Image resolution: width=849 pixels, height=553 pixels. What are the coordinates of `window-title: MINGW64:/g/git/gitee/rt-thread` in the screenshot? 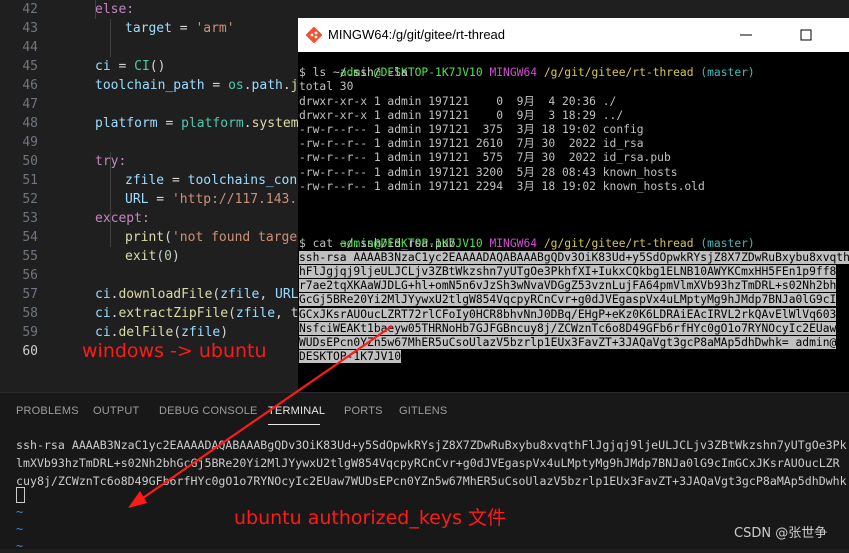 It's located at (417, 34).